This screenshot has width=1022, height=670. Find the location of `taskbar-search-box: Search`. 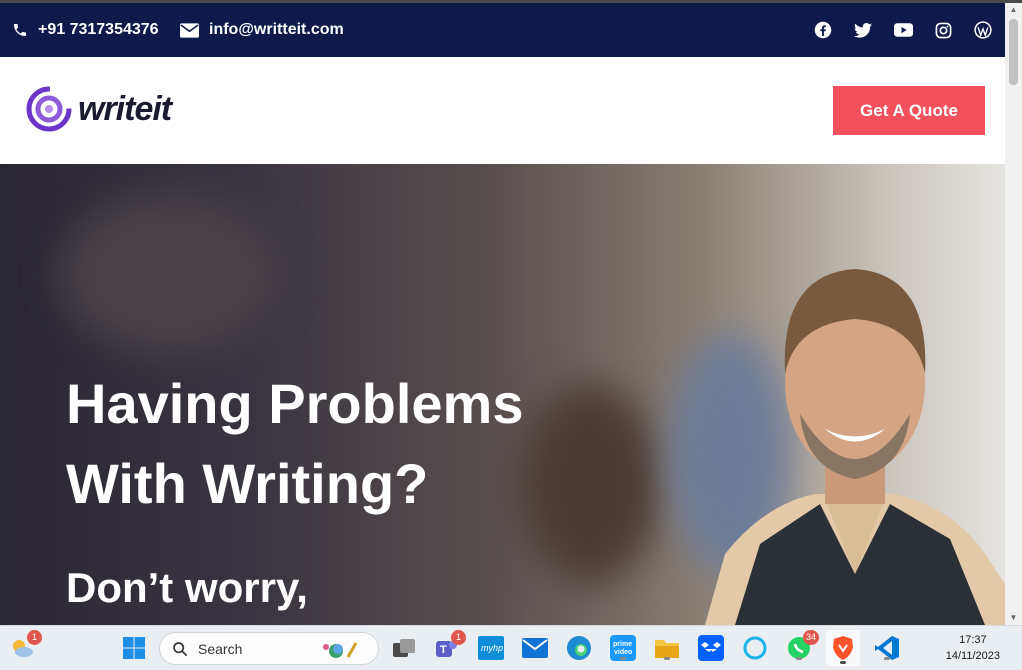

taskbar-search-box: Search is located at coordinates (269, 648).